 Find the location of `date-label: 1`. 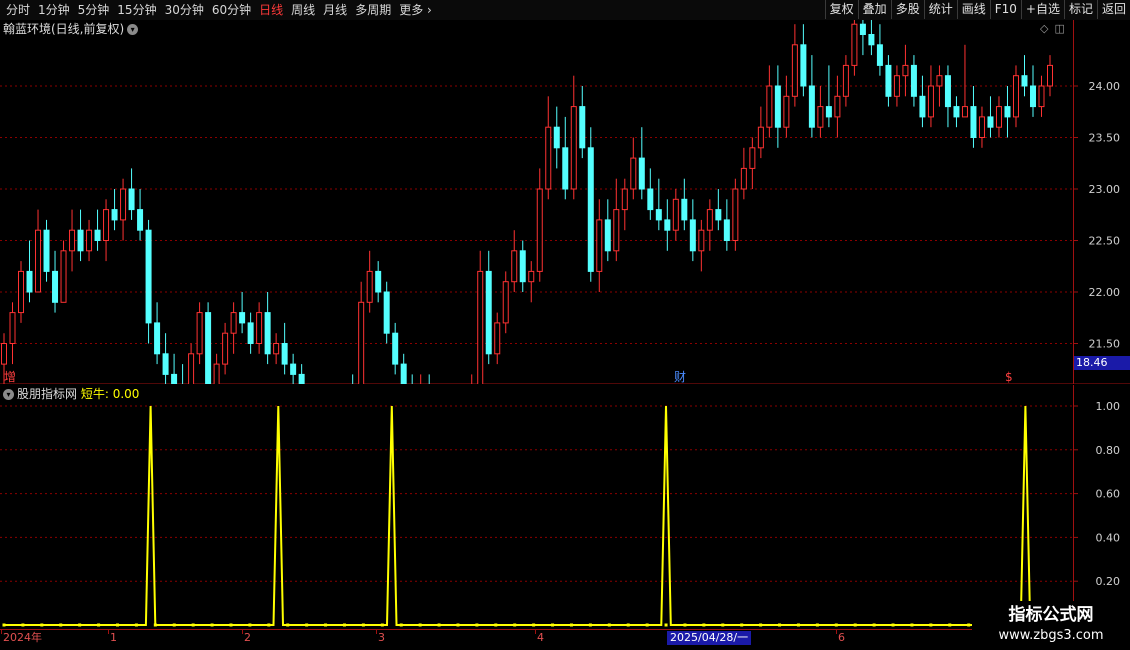

date-label: 1 is located at coordinates (113, 637).